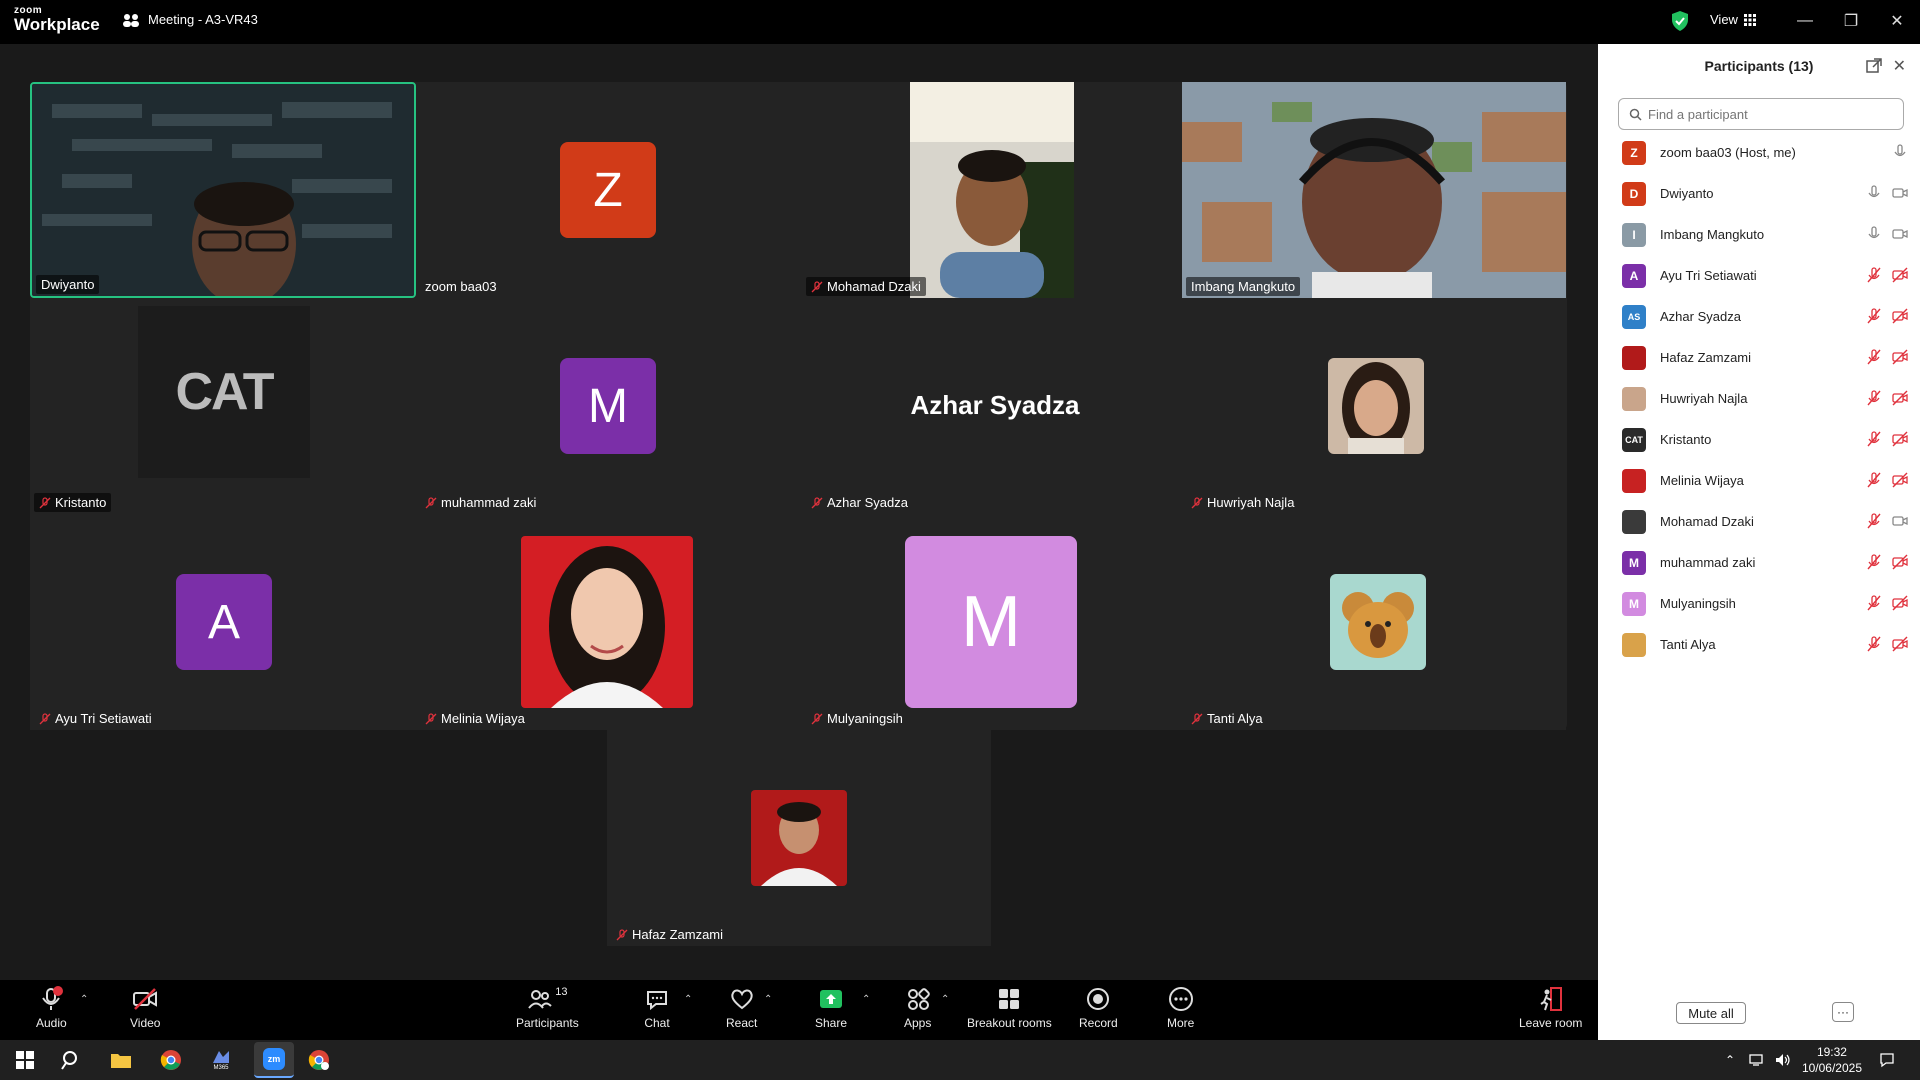  What do you see at coordinates (221, 1060) in the screenshot?
I see `m365-icon: M365` at bounding box center [221, 1060].